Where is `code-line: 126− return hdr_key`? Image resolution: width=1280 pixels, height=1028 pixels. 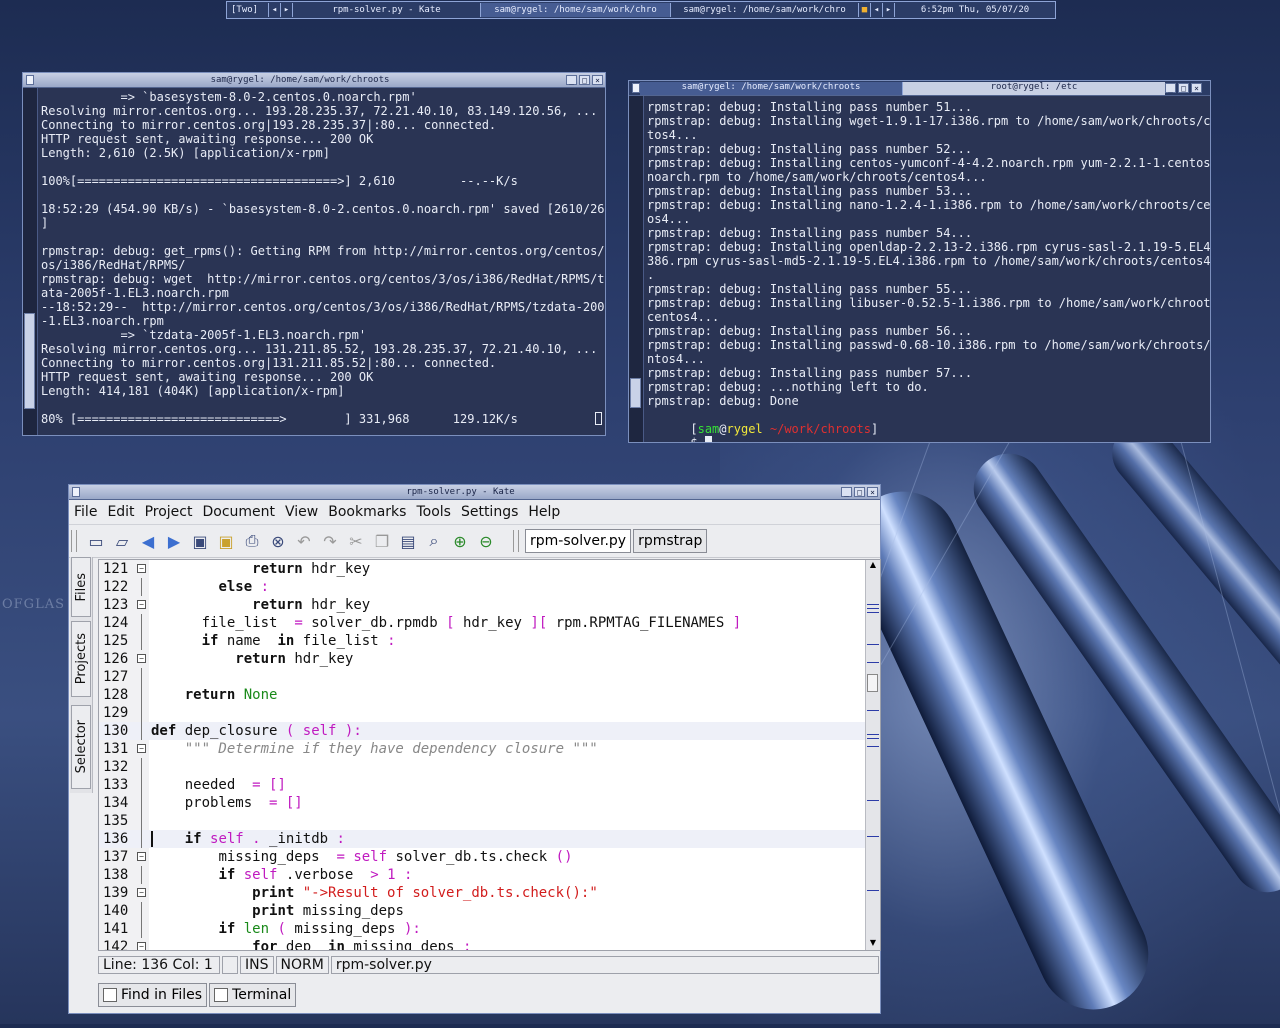
code-line: 126− return hdr_key is located at coordinates (483, 659).